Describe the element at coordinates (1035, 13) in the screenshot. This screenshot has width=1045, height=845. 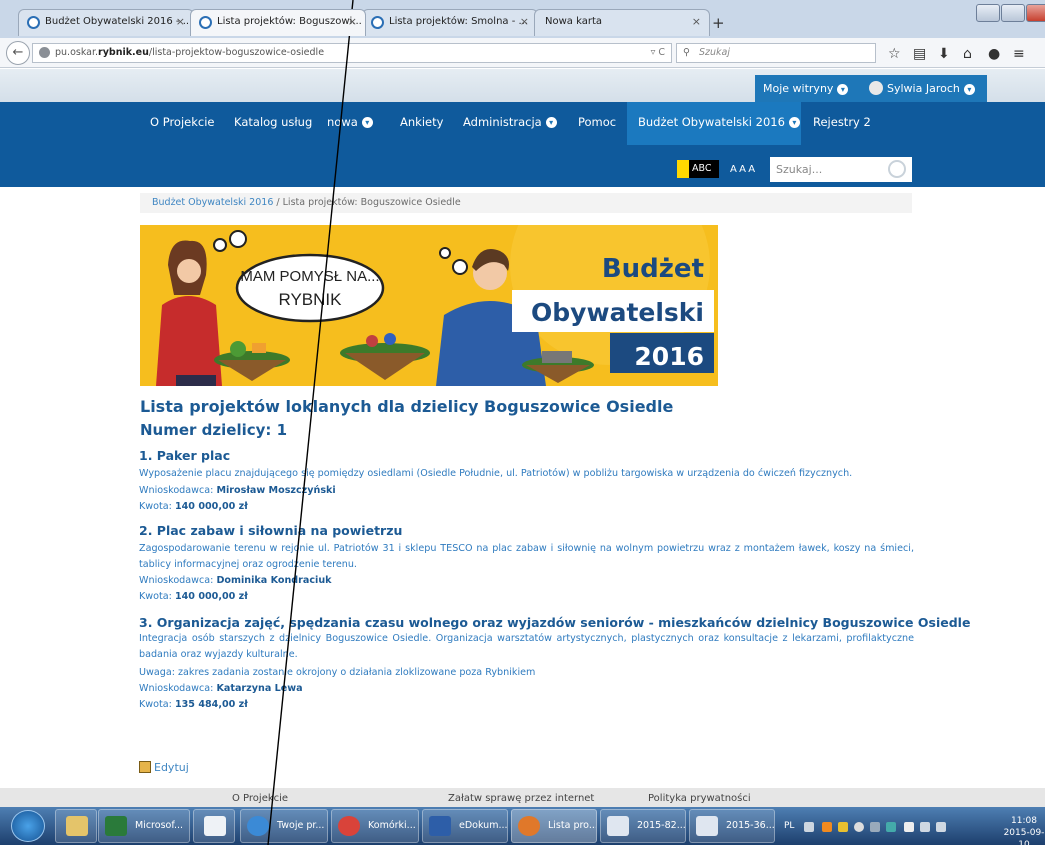
I see `close-window-button` at that location.